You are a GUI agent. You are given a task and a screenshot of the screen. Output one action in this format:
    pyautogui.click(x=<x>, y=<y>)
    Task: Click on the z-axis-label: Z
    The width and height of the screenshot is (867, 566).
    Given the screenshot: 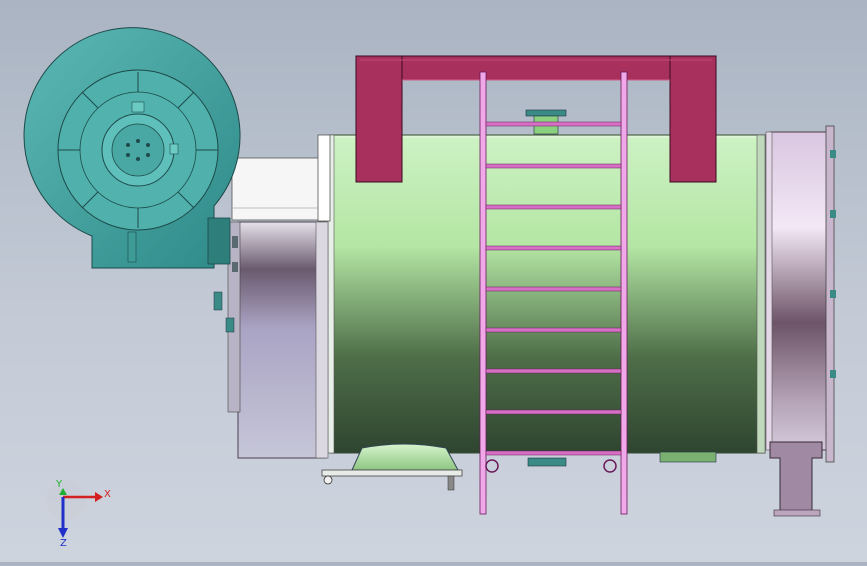 What is the action you would take?
    pyautogui.click(x=63, y=543)
    